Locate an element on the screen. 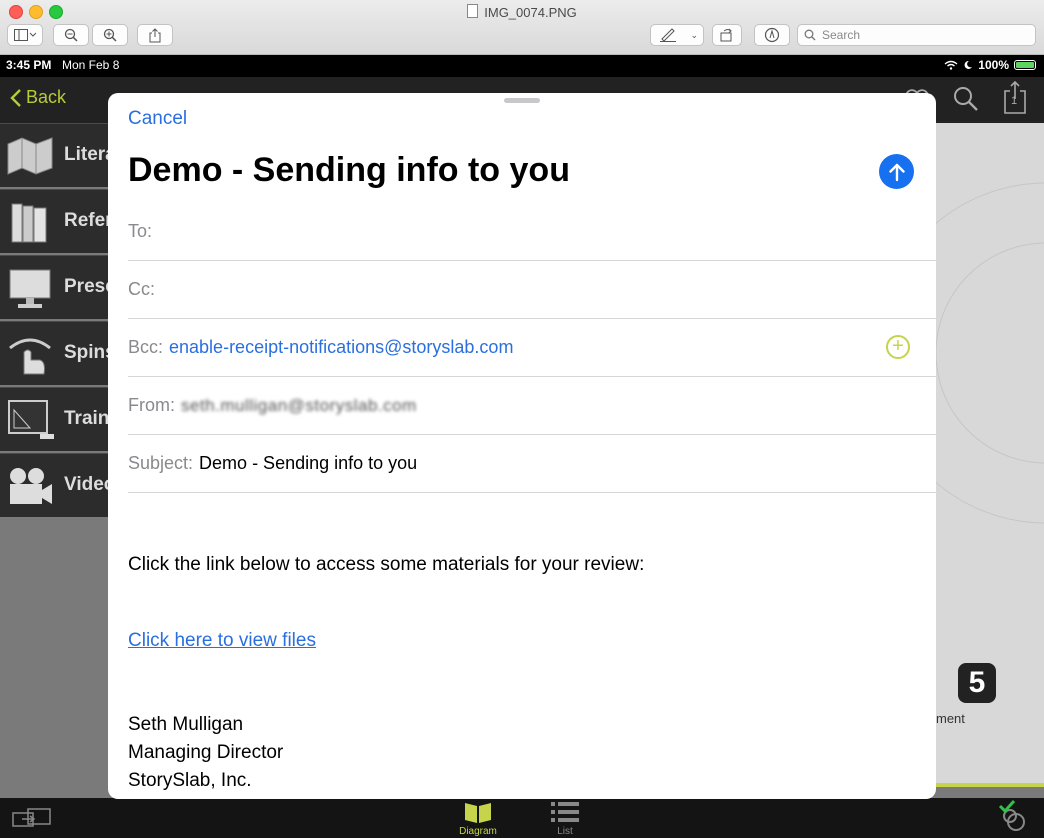  subject-field: Subject: Demo - Sending info to you is located at coordinates (532, 464).